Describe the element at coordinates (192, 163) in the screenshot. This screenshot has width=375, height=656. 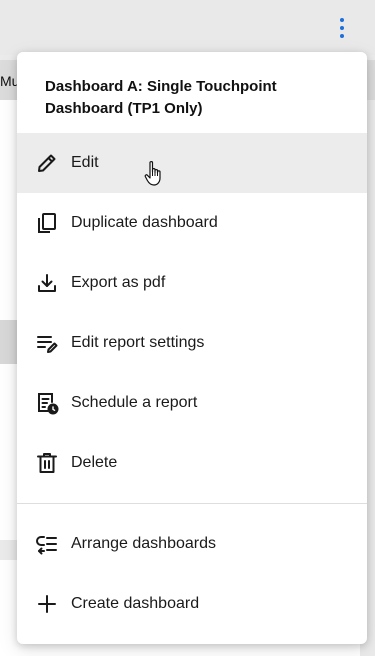
I see `menu-item-edit: Edit` at that location.